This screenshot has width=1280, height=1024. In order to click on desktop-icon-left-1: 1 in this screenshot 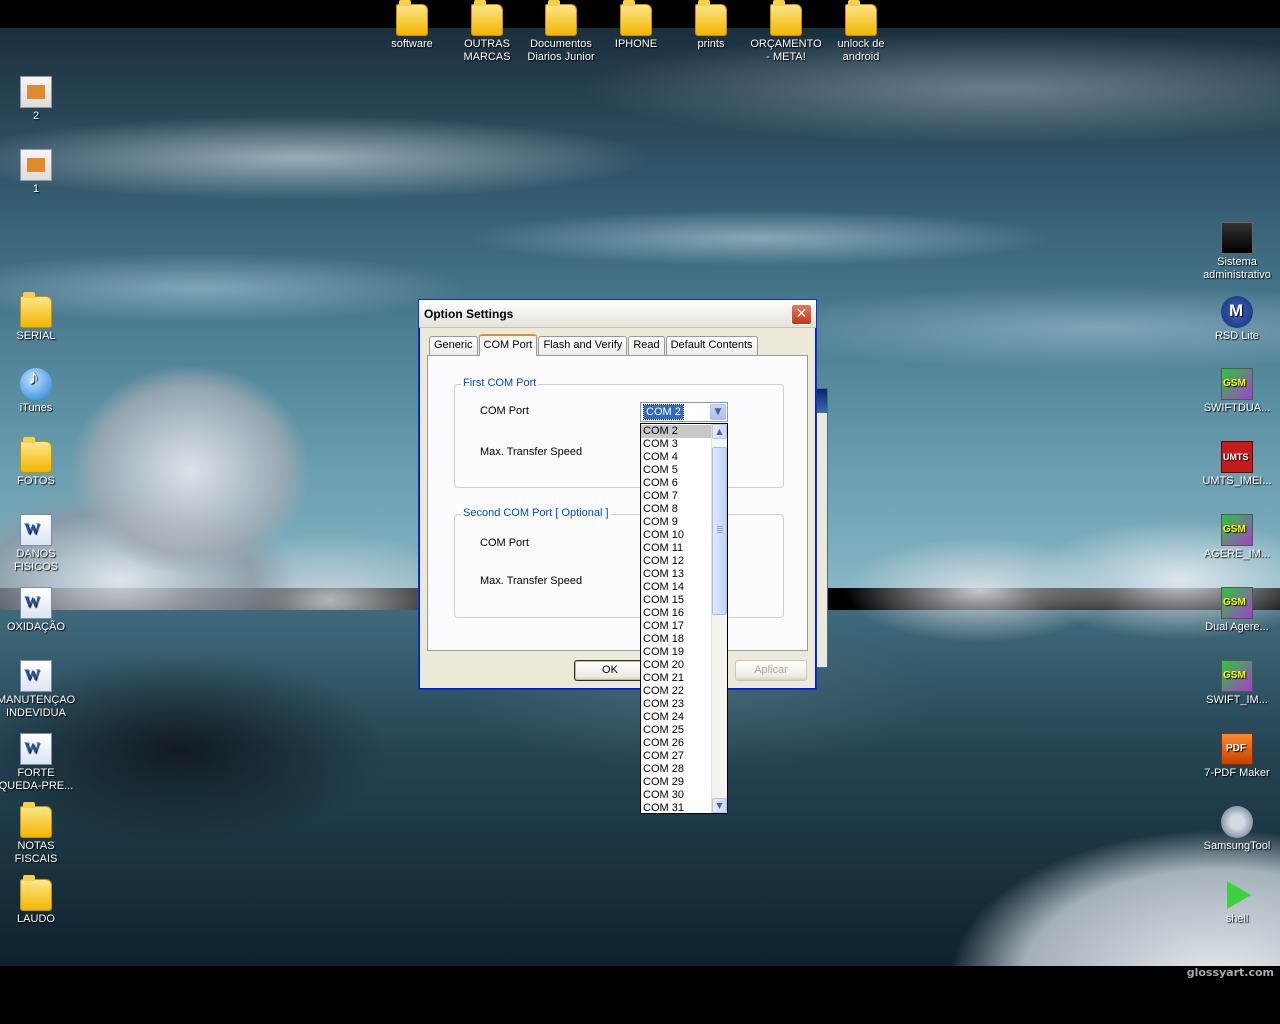, I will do `click(37, 172)`.